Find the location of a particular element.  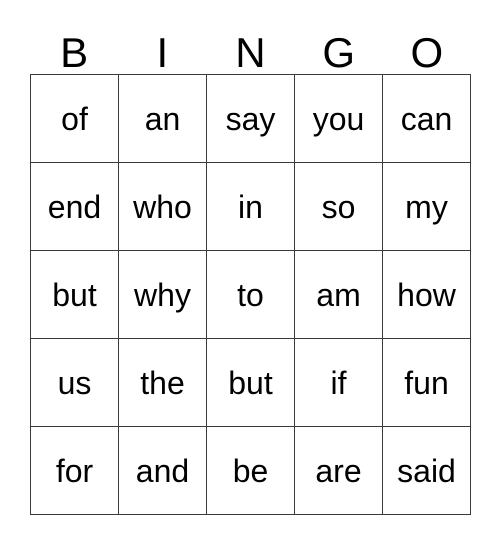

bingo-cell: why is located at coordinates (163, 295).